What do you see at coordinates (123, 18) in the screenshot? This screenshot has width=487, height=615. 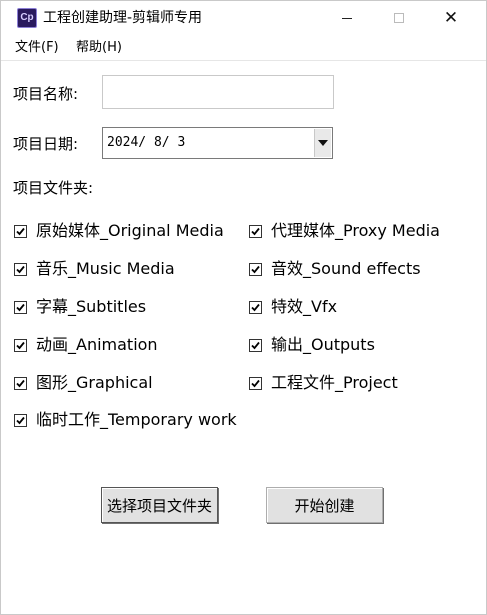 I see `window-title: 工程创建助理-剪辑师专用` at bounding box center [123, 18].